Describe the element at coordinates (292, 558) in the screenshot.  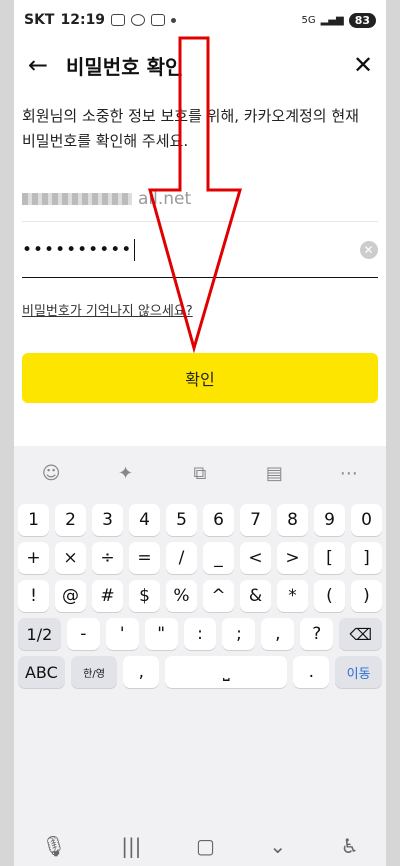
I see `key: >` at that location.